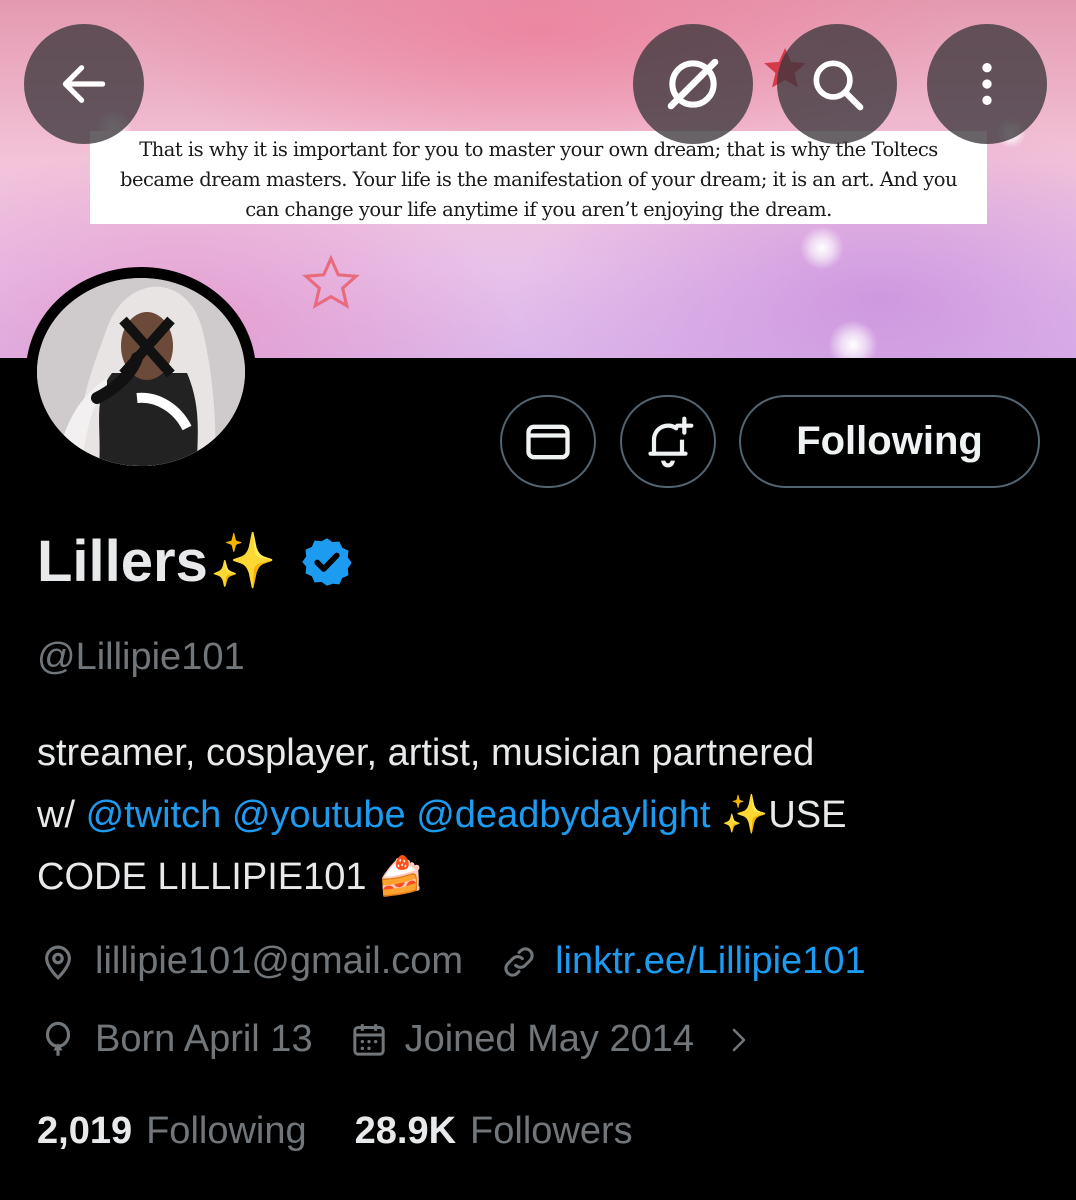 The image size is (1076, 1200). I want to click on display-name-row: Lillers ✨, so click(196, 561).